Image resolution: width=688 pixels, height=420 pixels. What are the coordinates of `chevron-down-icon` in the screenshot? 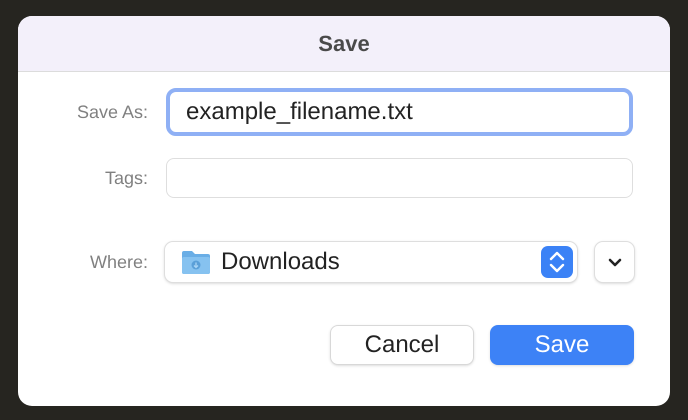 It's located at (615, 262).